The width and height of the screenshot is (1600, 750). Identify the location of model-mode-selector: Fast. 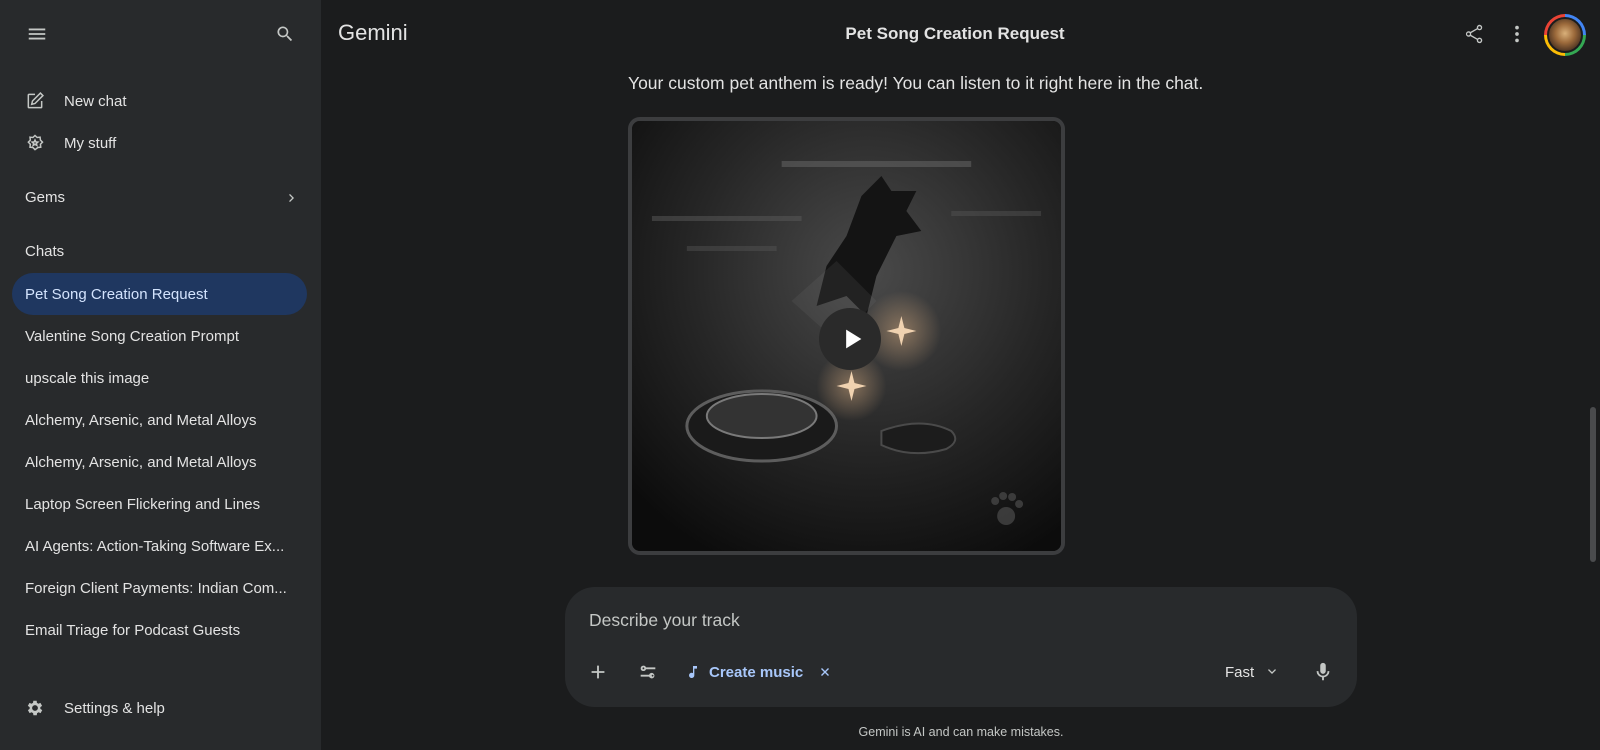
(1252, 672).